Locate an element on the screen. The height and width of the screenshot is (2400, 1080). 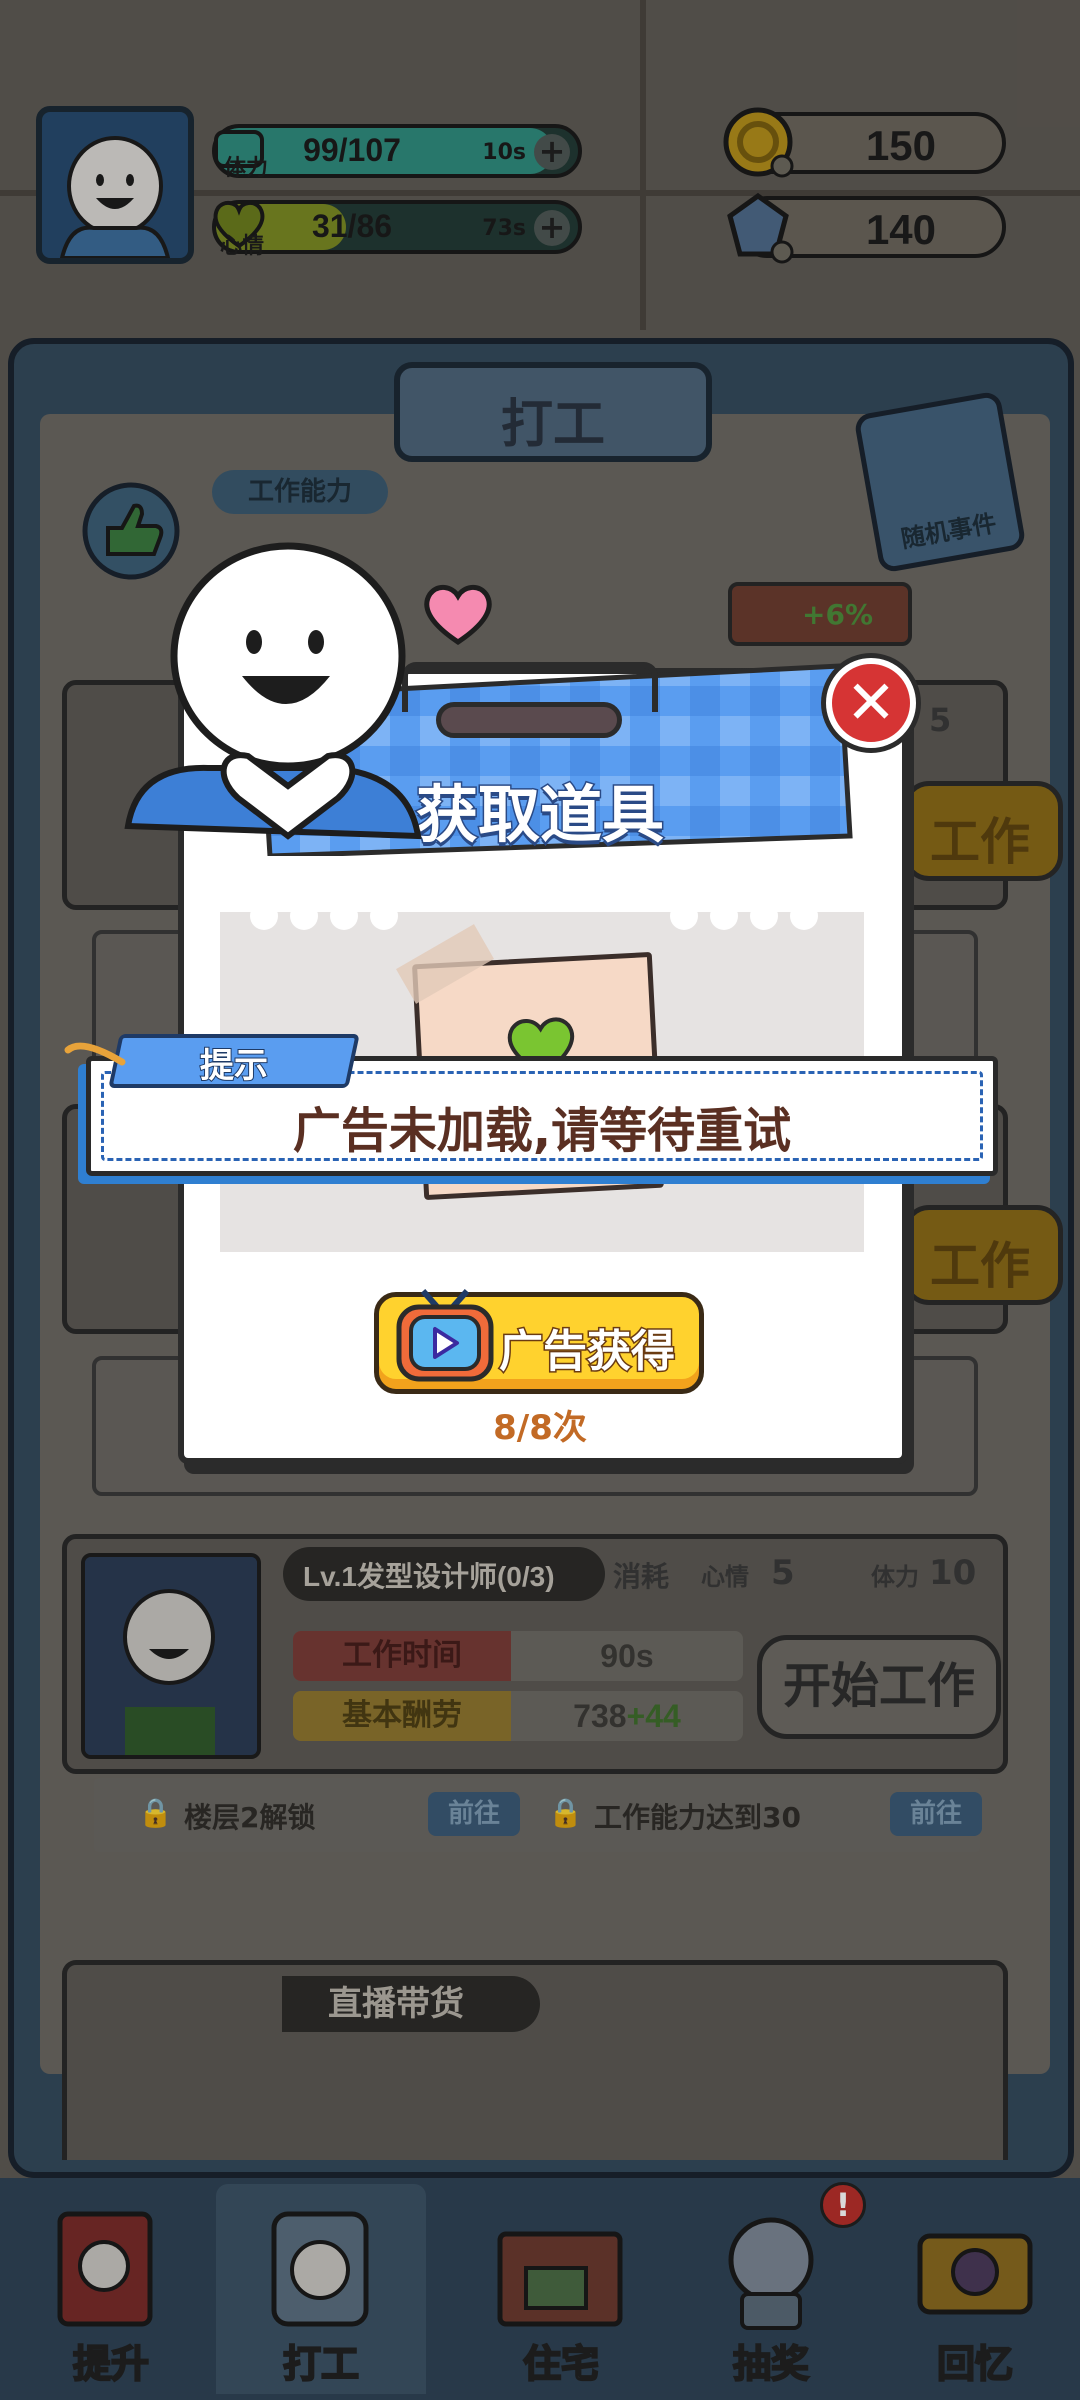
watch-ad-label: 广告获得 is located at coordinates (587, 1352).